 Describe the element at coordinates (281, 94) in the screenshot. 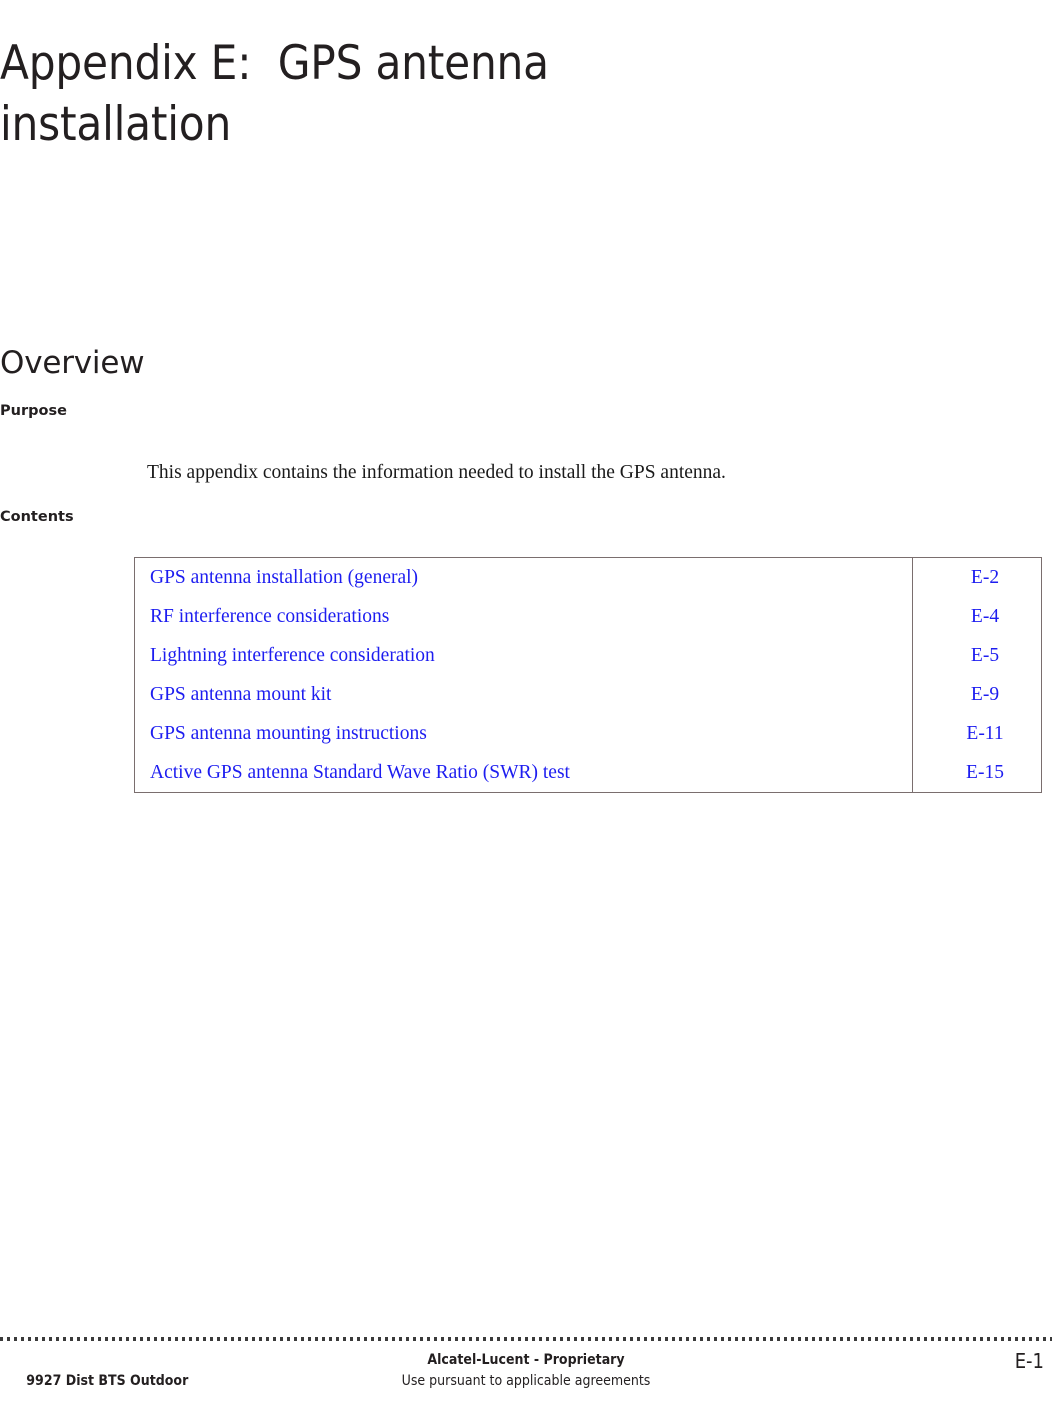

I see `page-title: Appendix E: GPS antenna installation` at that location.